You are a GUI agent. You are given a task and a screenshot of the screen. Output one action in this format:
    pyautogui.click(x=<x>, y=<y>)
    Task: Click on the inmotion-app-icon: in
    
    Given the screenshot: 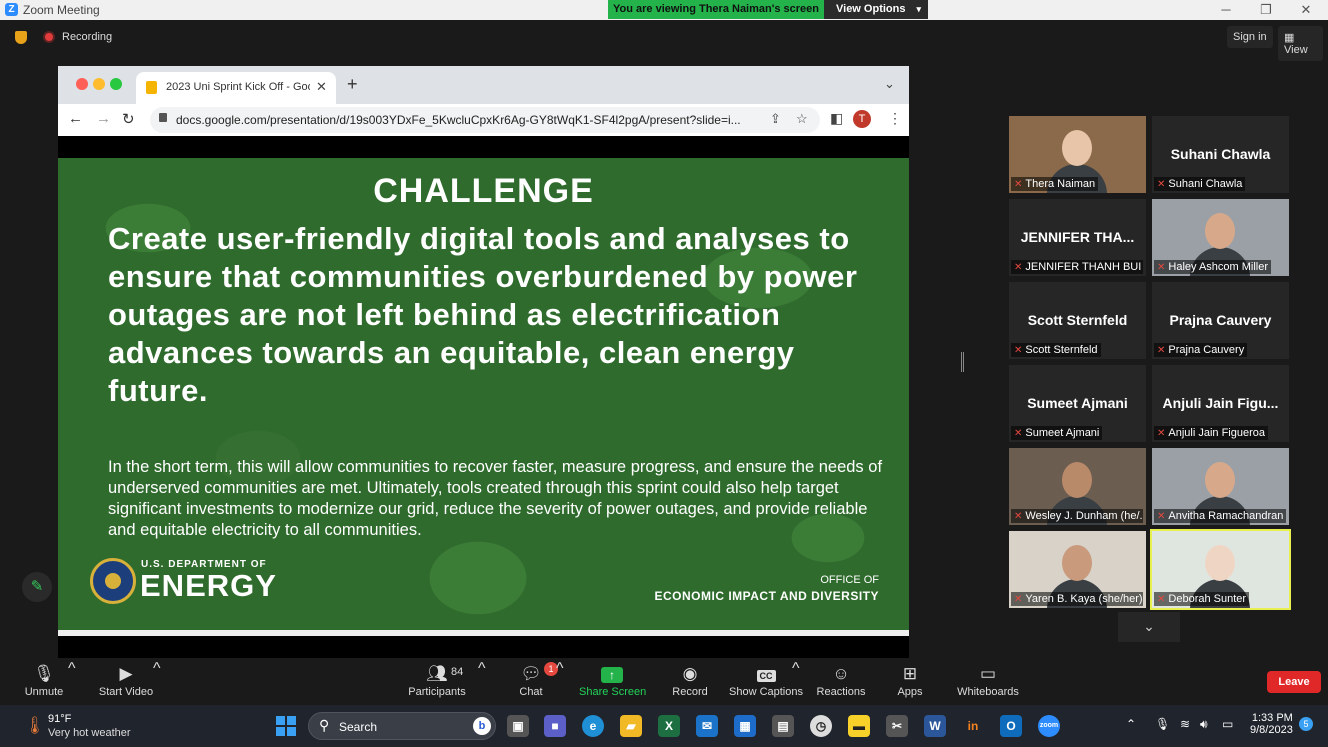 What is the action you would take?
    pyautogui.click(x=973, y=726)
    